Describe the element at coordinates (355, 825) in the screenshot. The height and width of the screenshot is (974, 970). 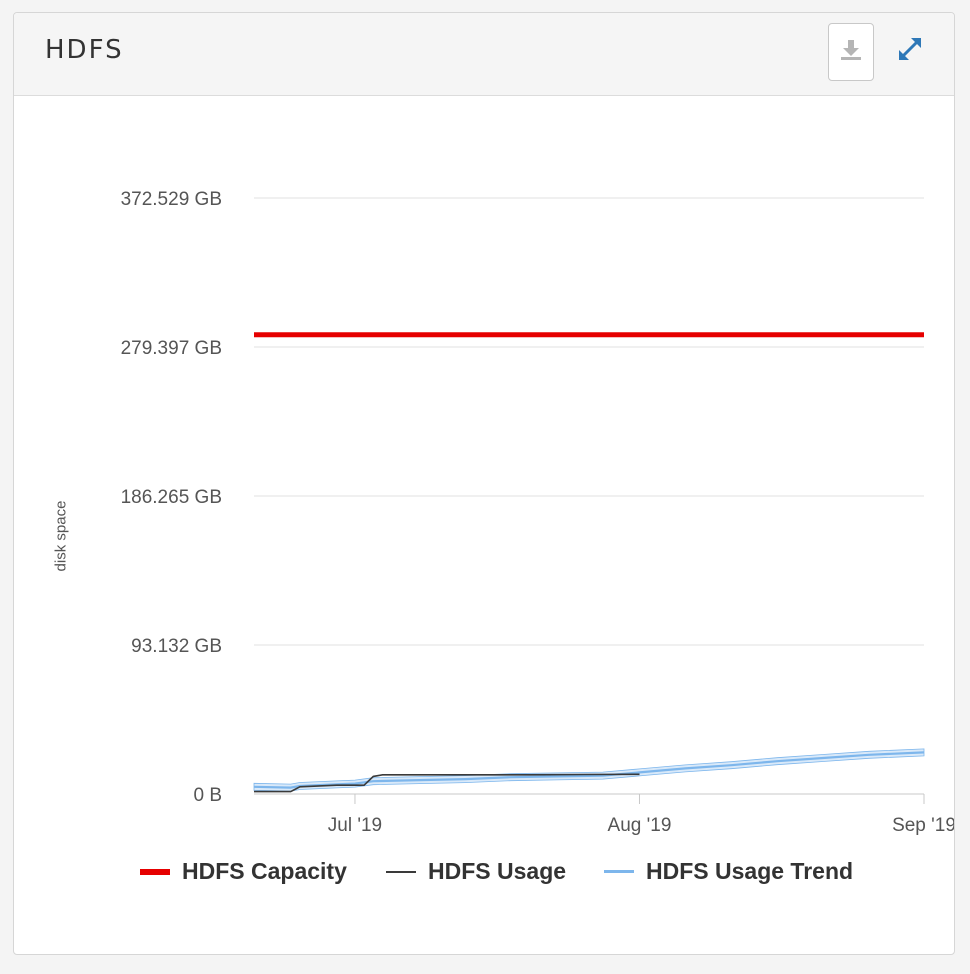
I see `x-tick-label: Jul '19` at that location.